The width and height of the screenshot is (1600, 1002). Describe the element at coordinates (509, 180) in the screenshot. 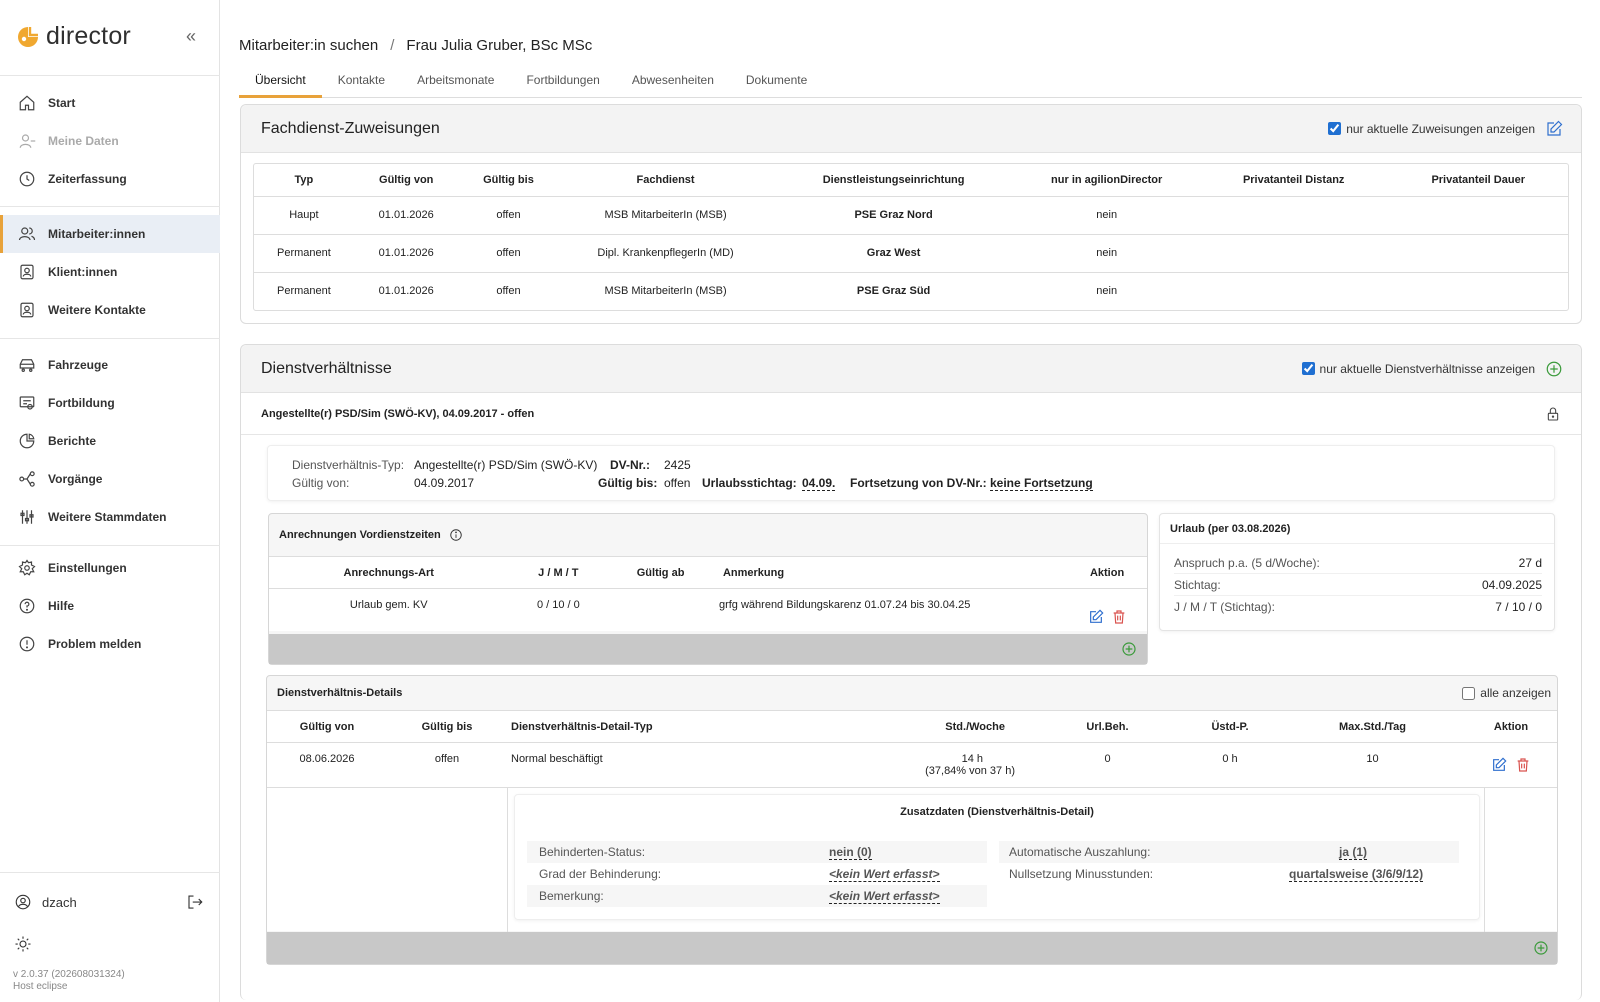

I see `column-header: Gültig bis` at that location.